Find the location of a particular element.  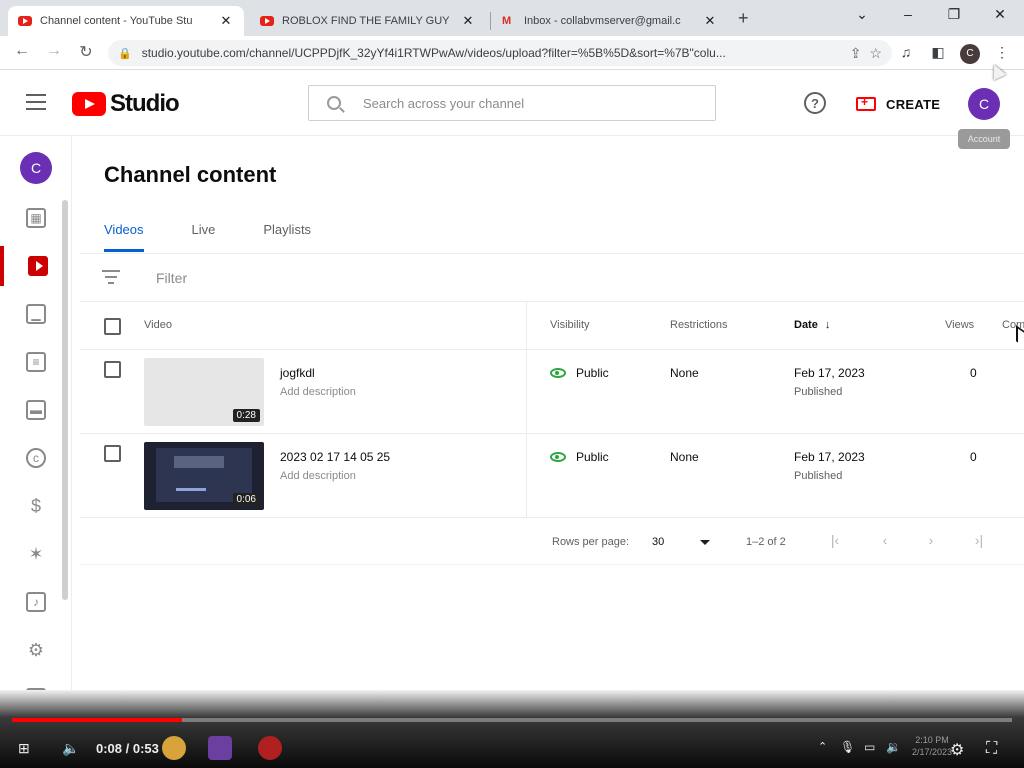

dollar-icon: $ is located at coordinates (35, 506).